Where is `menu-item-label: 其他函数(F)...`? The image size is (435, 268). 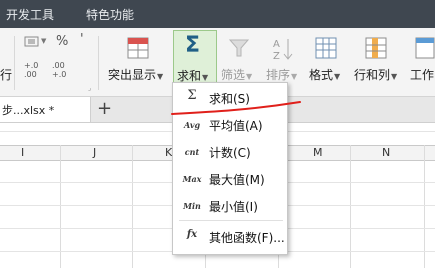
menu-item-label: 其他函数(F)... is located at coordinates (247, 238).